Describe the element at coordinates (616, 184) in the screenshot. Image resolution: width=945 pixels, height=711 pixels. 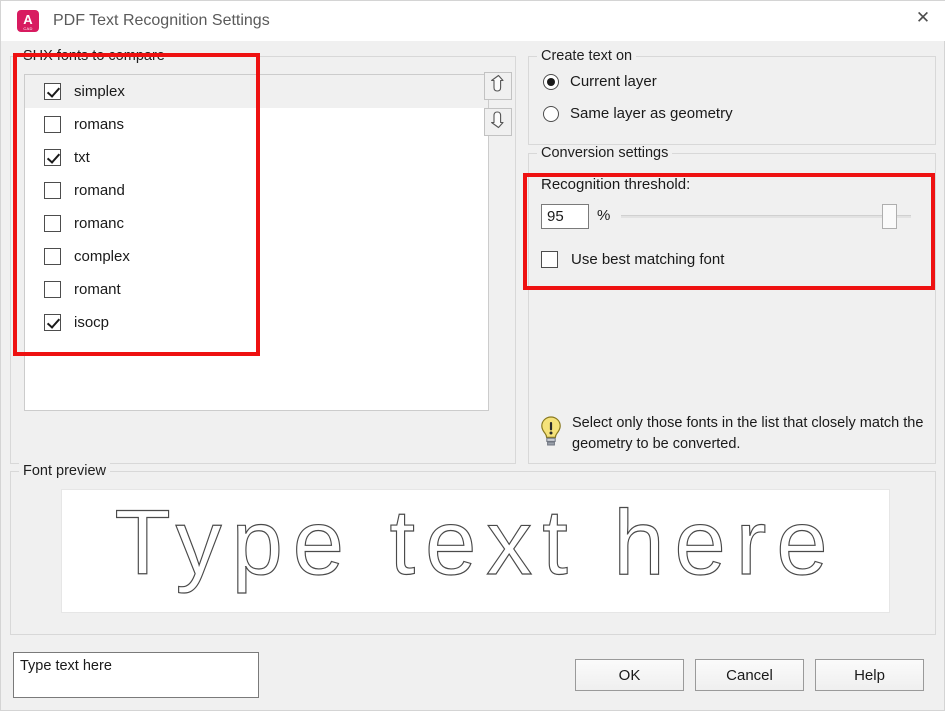
I see `recognition-threshold-label: Recognition threshold:` at that location.